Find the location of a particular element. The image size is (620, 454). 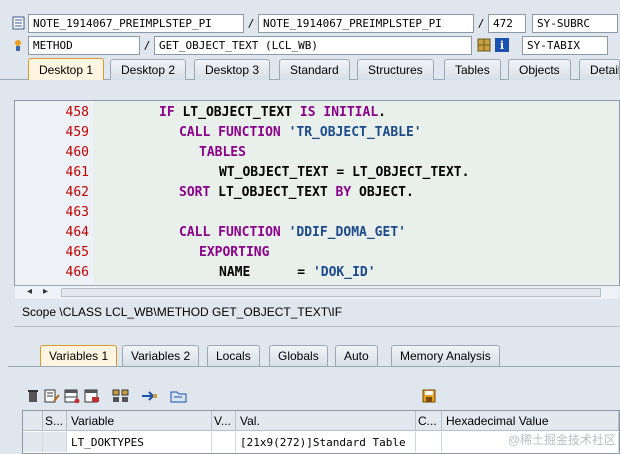

code-line-466: NAME = 'DOK_ID' is located at coordinates (297, 272).